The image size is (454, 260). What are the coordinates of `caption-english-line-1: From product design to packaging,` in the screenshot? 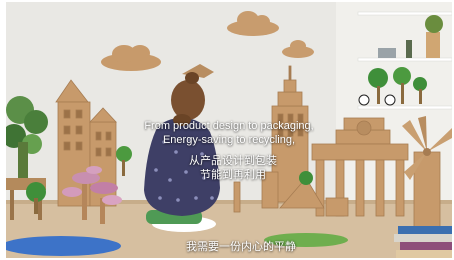 It's located at (229, 126).